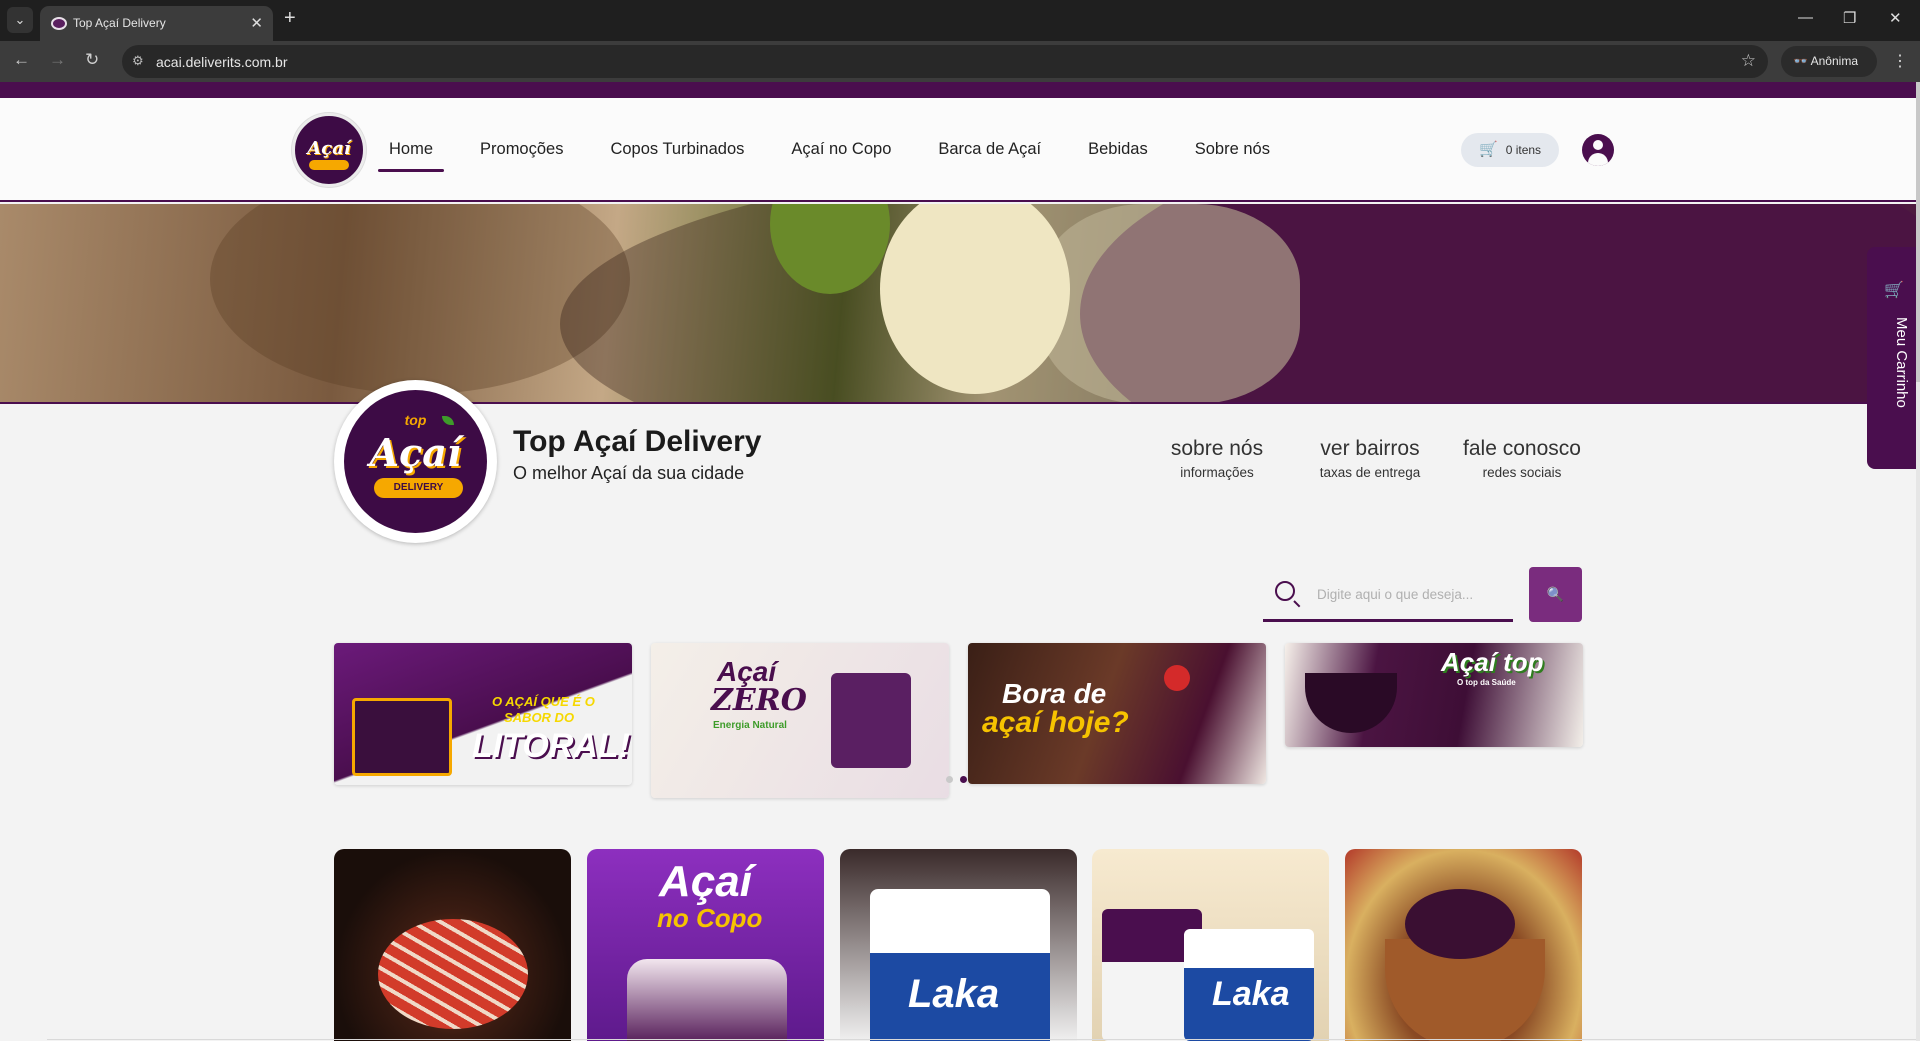 Image resolution: width=1920 pixels, height=1041 pixels. I want to click on promo-text-1: Açaí, so click(747, 671).